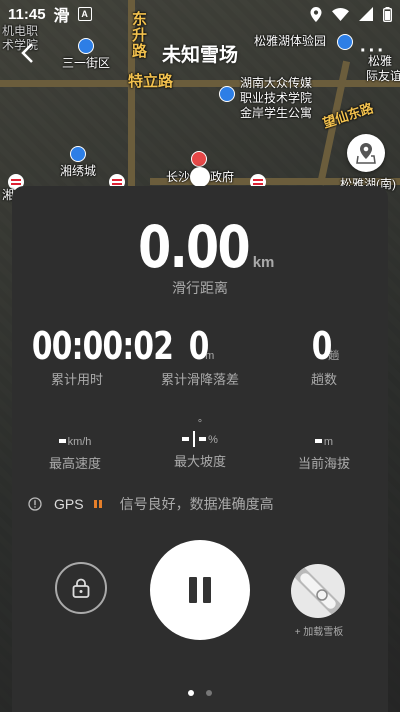  I want to click on max-speed-empty-mark, so click(62, 440).